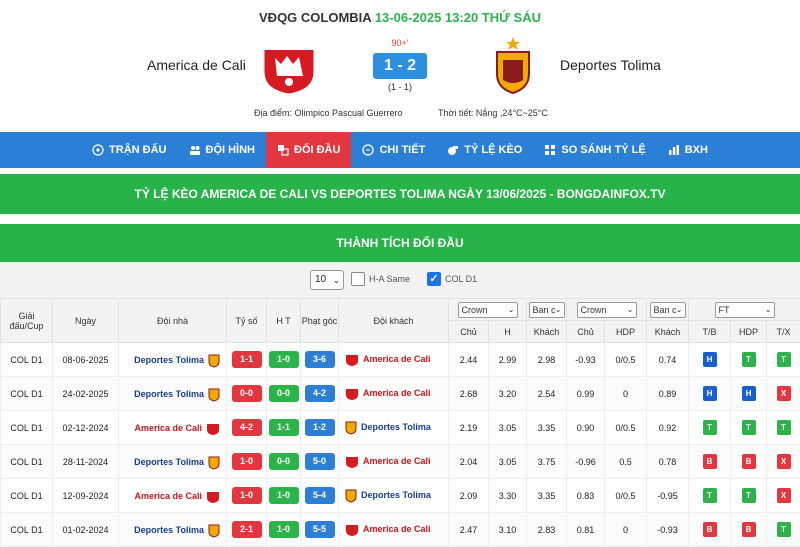  What do you see at coordinates (26, 393) in the screenshot?
I see `league-cell: COL D1` at bounding box center [26, 393].